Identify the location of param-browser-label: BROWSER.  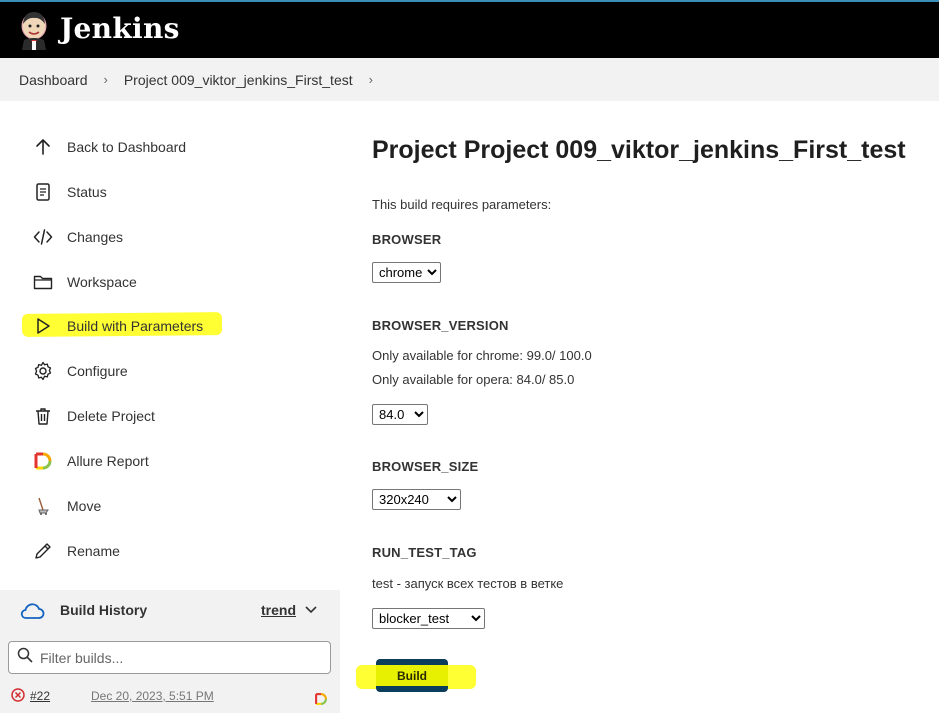
(407, 239).